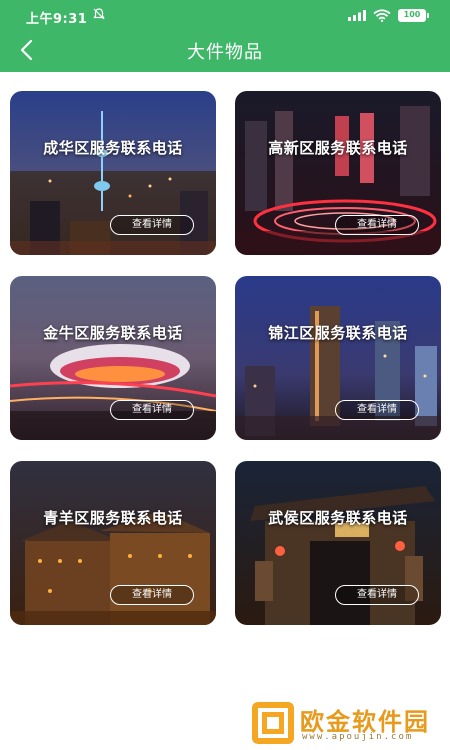 The width and height of the screenshot is (450, 750). I want to click on district-card-jinjiang: 锦江区服务联系电话 查看详情, so click(338, 358).